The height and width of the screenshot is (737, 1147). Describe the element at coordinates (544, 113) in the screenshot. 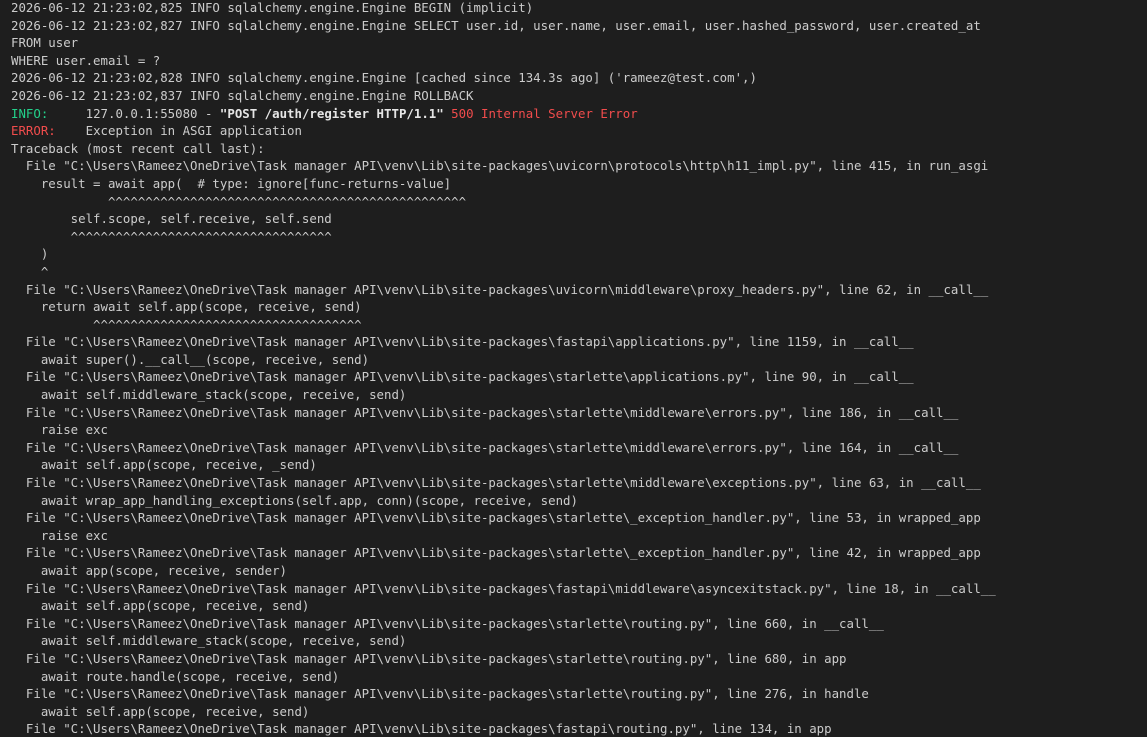

I see `status-code: 500 Internal Server Error` at that location.